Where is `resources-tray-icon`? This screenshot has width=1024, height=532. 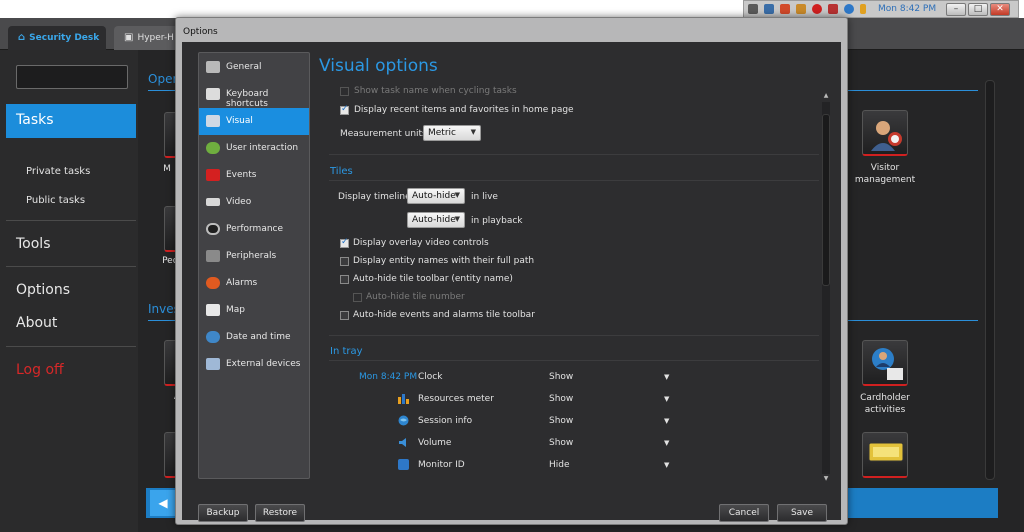
resources-tray-icon is located at coordinates (863, 9).